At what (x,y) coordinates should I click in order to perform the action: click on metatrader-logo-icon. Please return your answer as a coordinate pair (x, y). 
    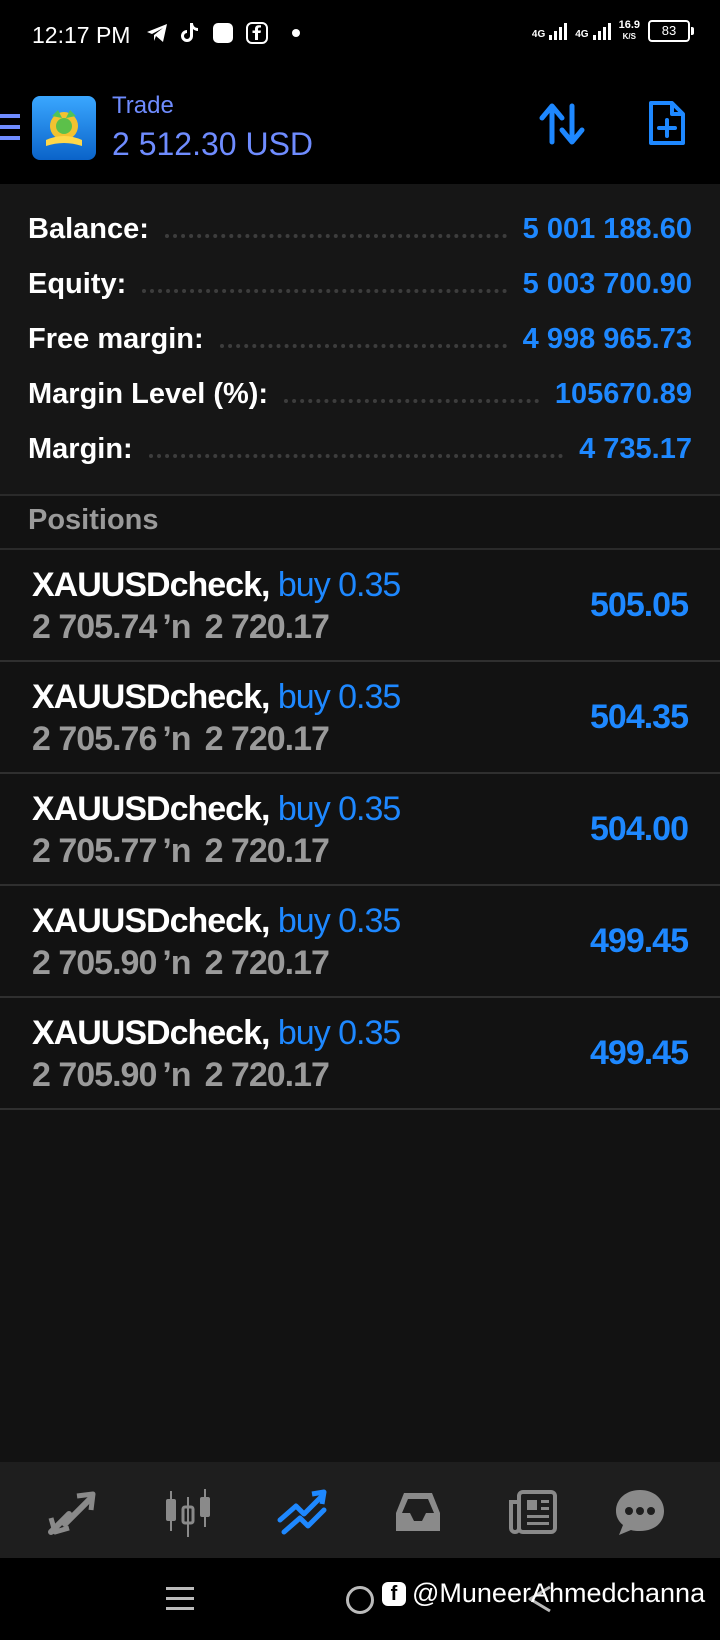
    Looking at the image, I should click on (64, 128).